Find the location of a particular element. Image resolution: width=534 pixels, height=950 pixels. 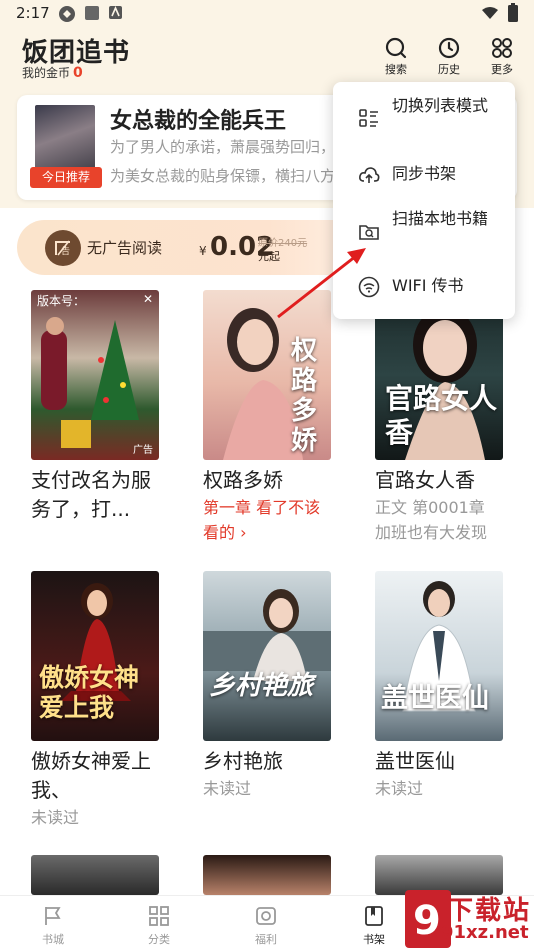

cover-title-text: 盖世医仙 is located at coordinates (435, 698).